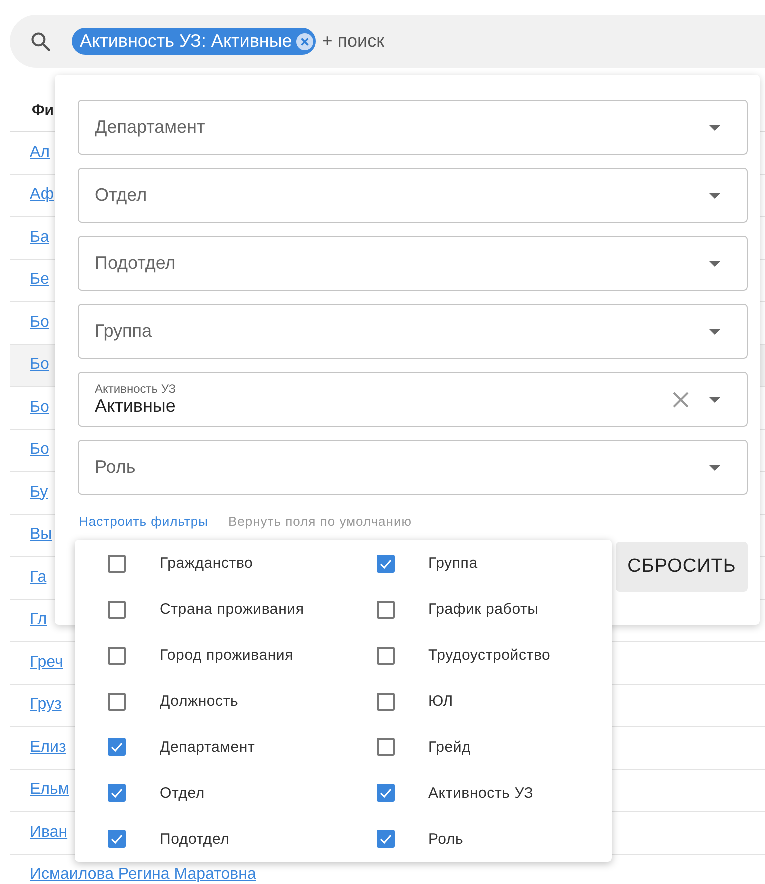 This screenshot has height=884, width=765. Describe the element at coordinates (446, 839) in the screenshot. I see `checkbox-label: Роль` at that location.